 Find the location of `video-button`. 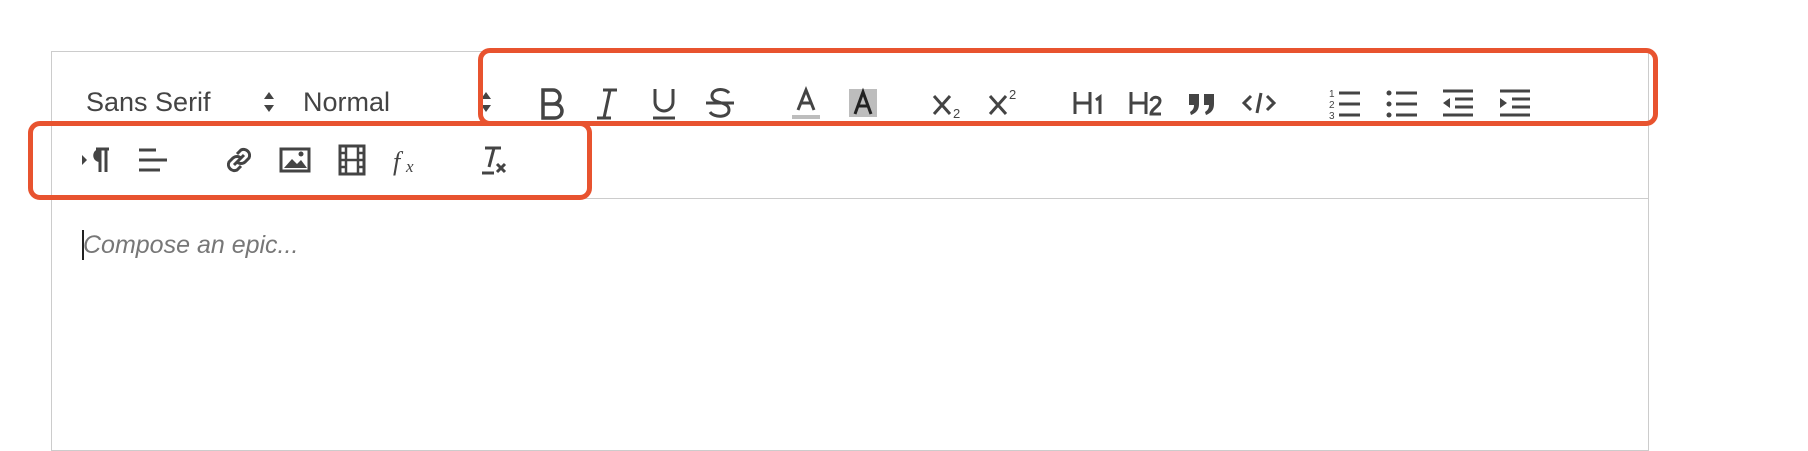

video-button is located at coordinates (352, 160).